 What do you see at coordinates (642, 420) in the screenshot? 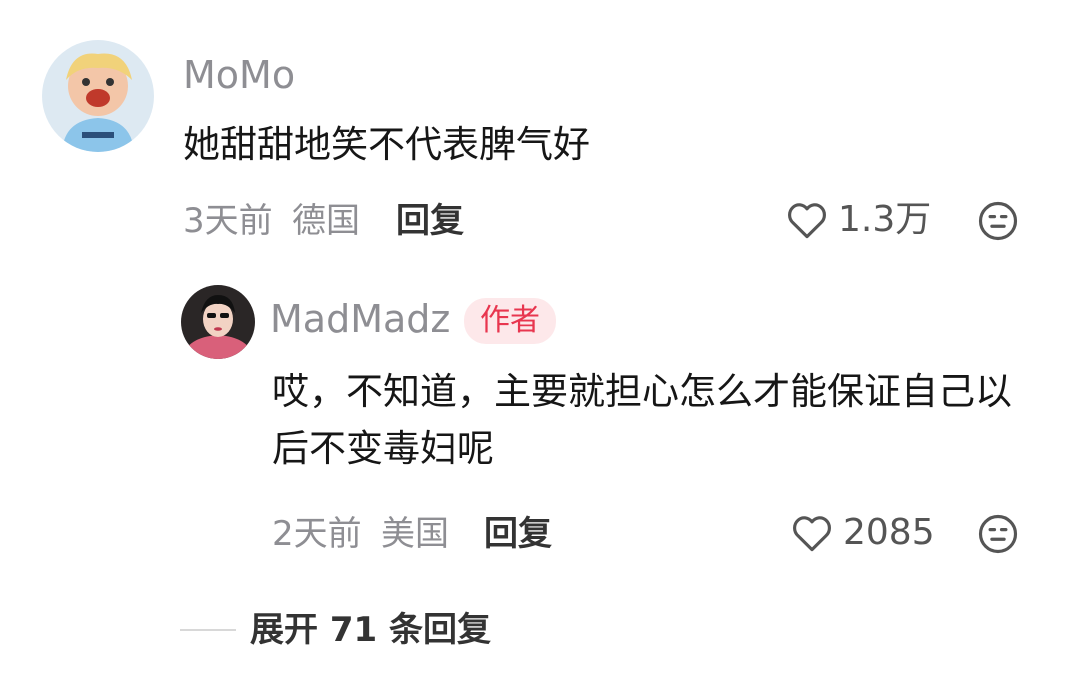
I see `reply-text: 哎，不知道，主要就担心怎么才能保证自己以后不变毒妇呢` at bounding box center [642, 420].